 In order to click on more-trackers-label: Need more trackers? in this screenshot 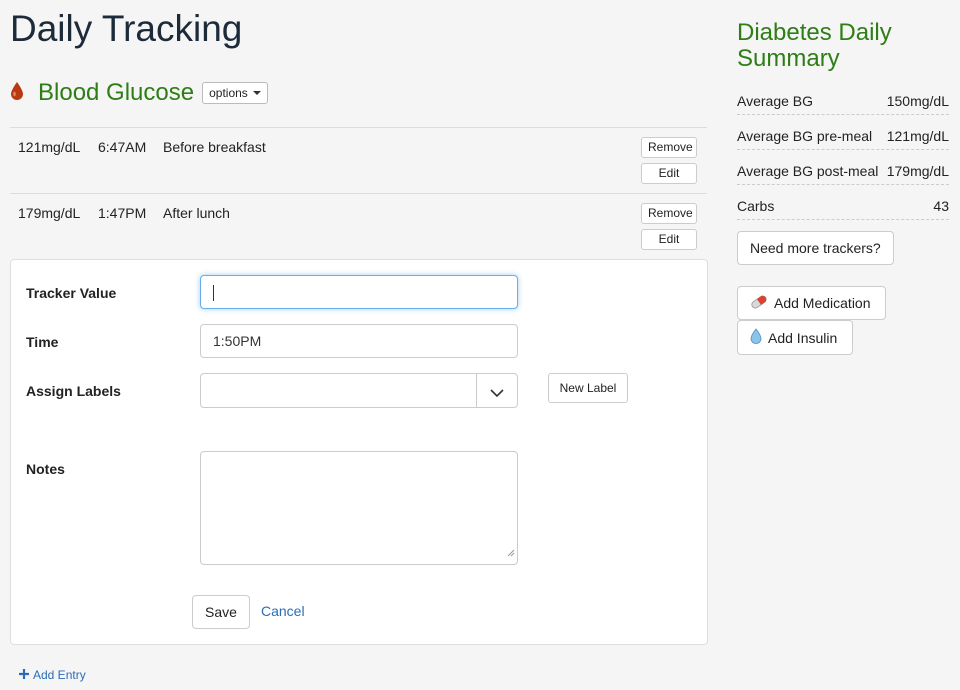, I will do `click(815, 248)`.